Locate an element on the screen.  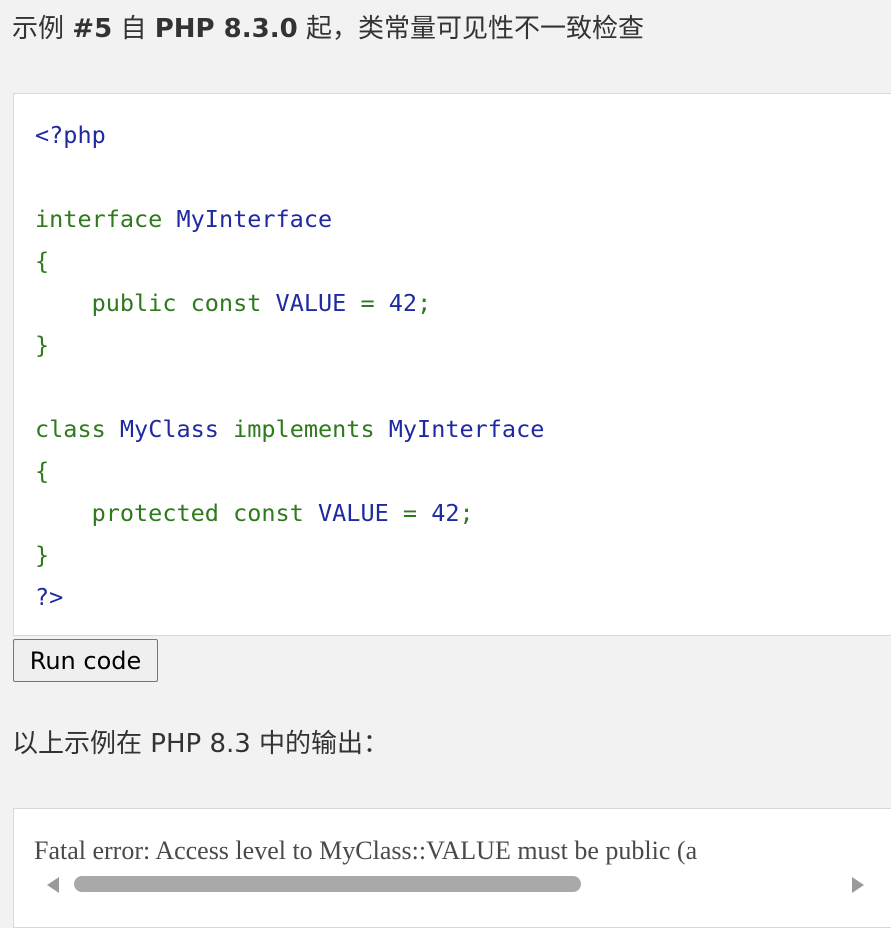
code-line-class: class MyClass implements MyInterface is located at coordinates (289, 429).